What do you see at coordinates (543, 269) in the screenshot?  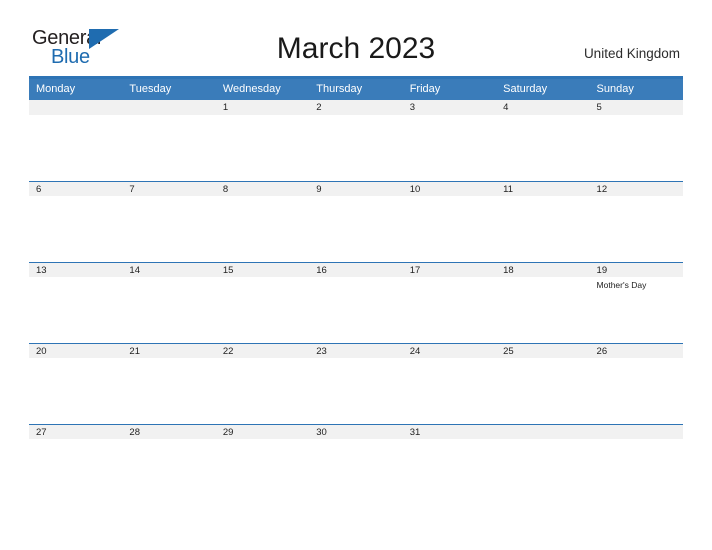 I see `day-number: 18` at bounding box center [543, 269].